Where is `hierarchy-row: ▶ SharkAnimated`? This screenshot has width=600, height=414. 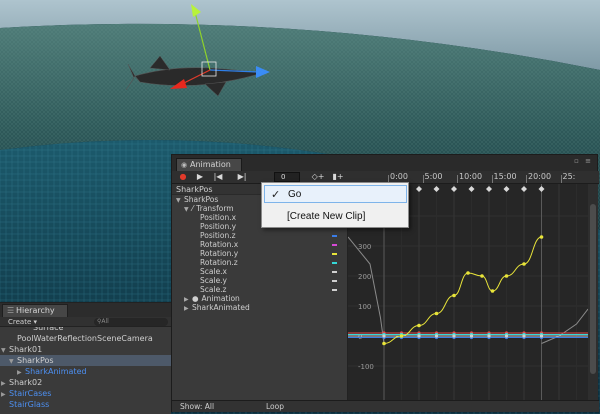
hierarchy-row: ▶ SharkAnimated is located at coordinates (85, 371).